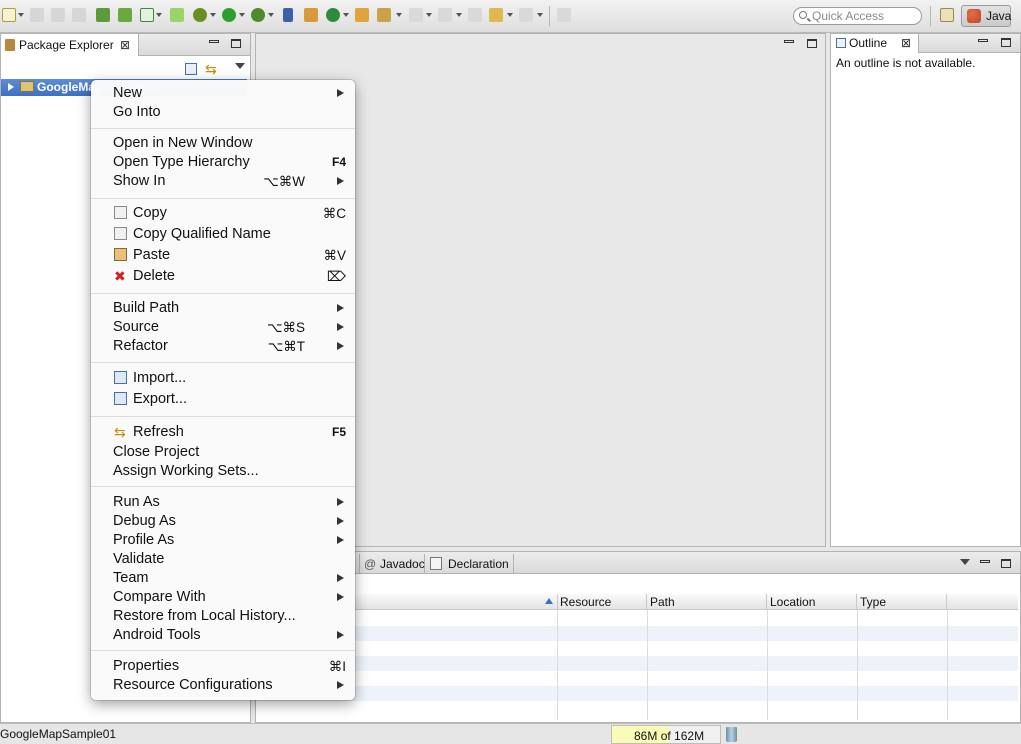  Describe the element at coordinates (475, 15) in the screenshot. I see `last-edit-location-icon` at that location.